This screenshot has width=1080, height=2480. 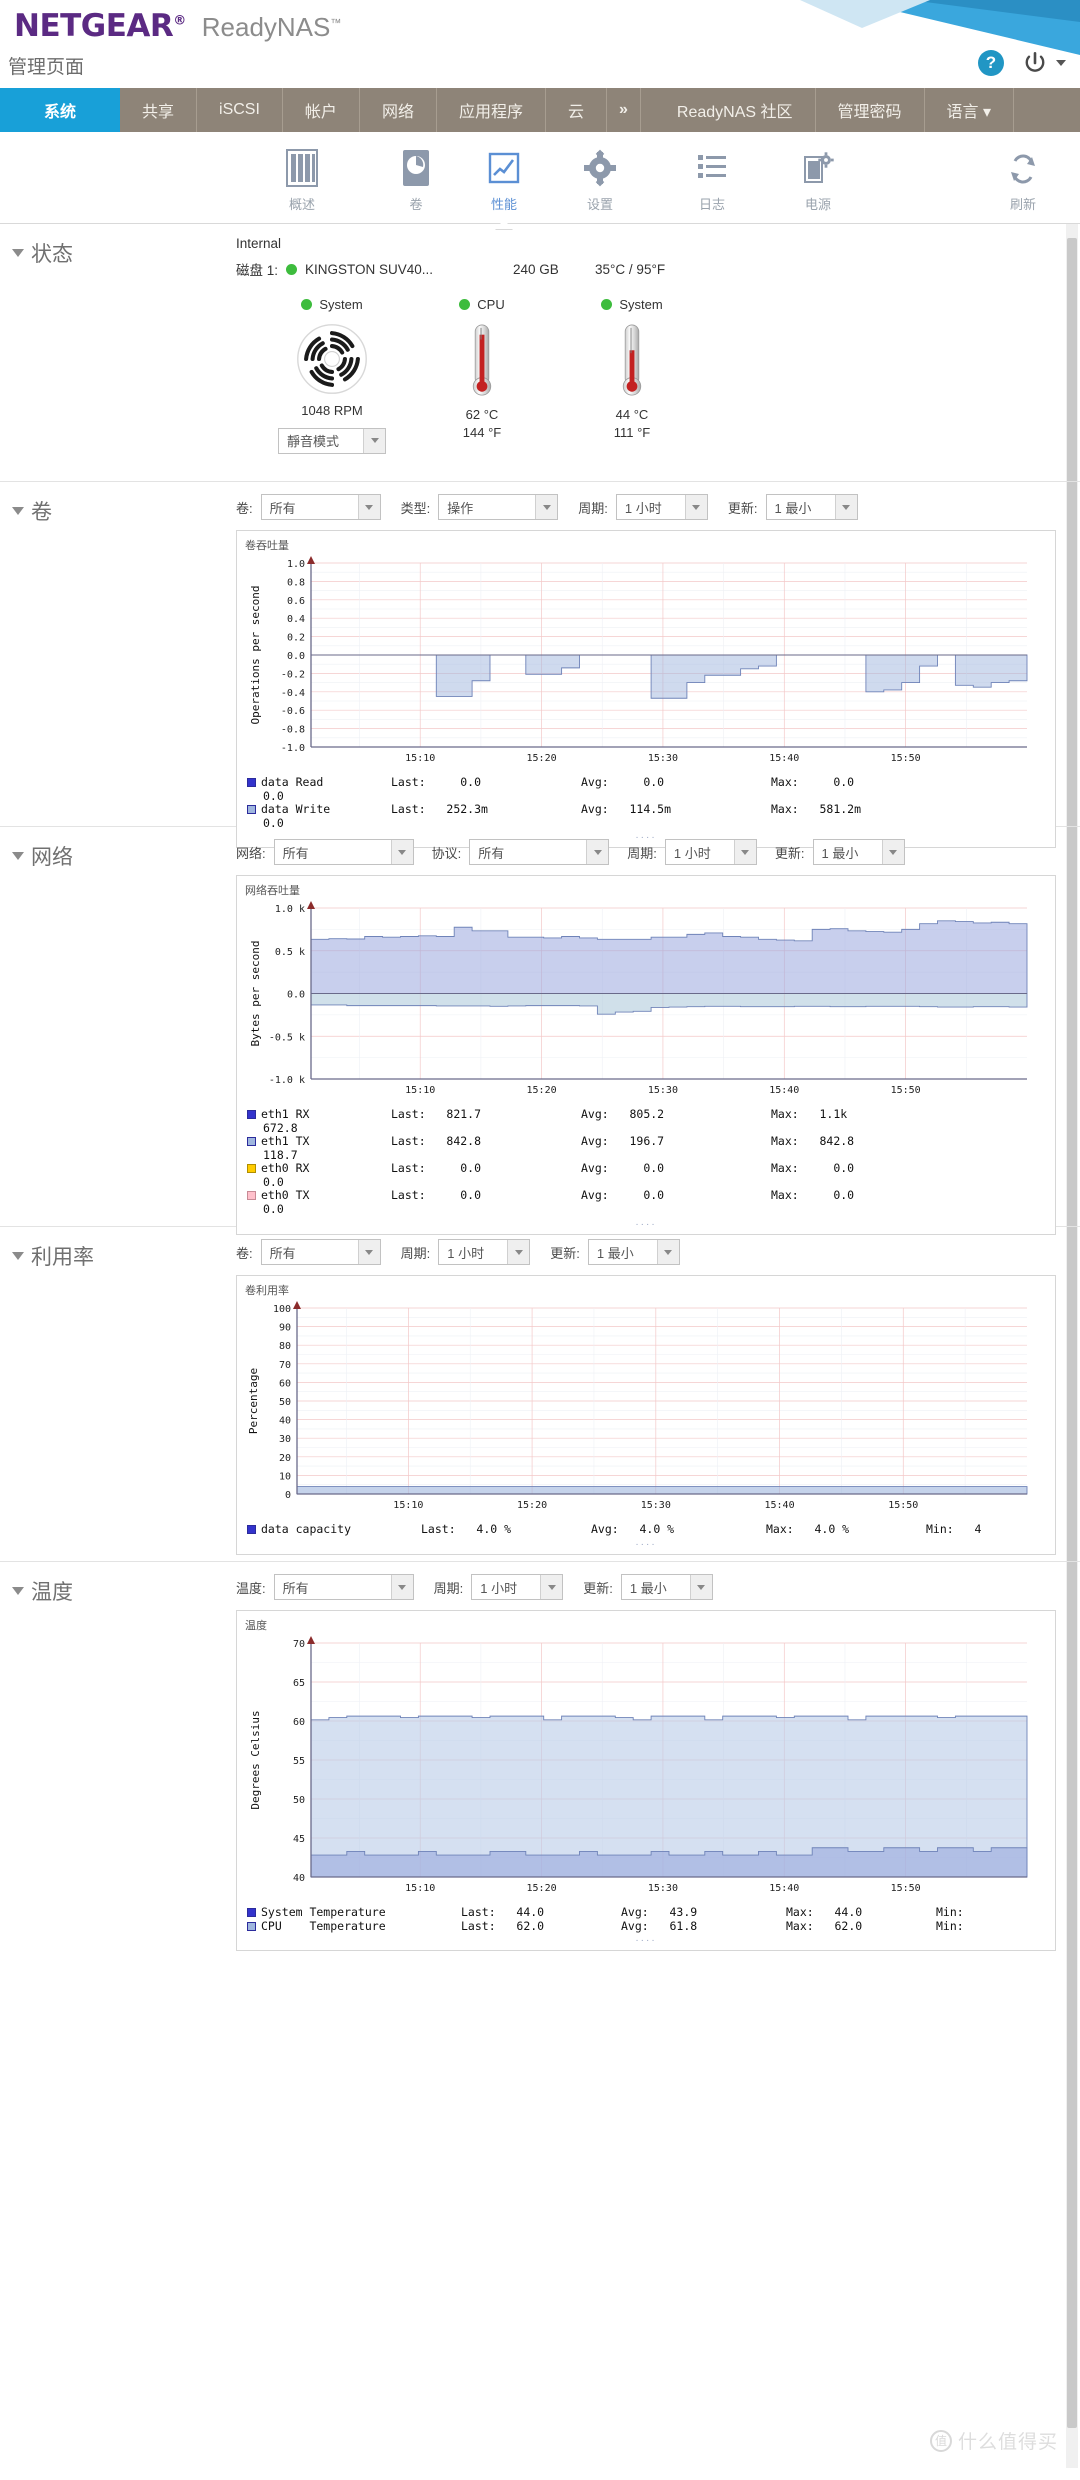 I want to click on svg-text: -0.2, so click(x=293, y=674).